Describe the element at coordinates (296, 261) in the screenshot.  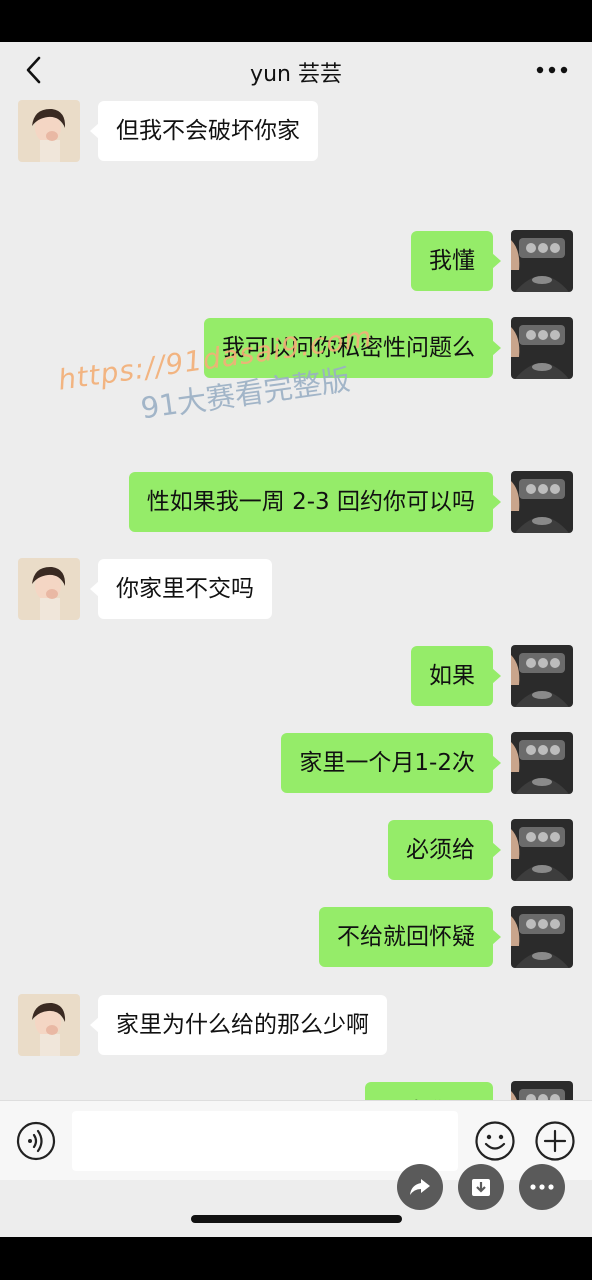
I see `message-row: 我懂` at that location.